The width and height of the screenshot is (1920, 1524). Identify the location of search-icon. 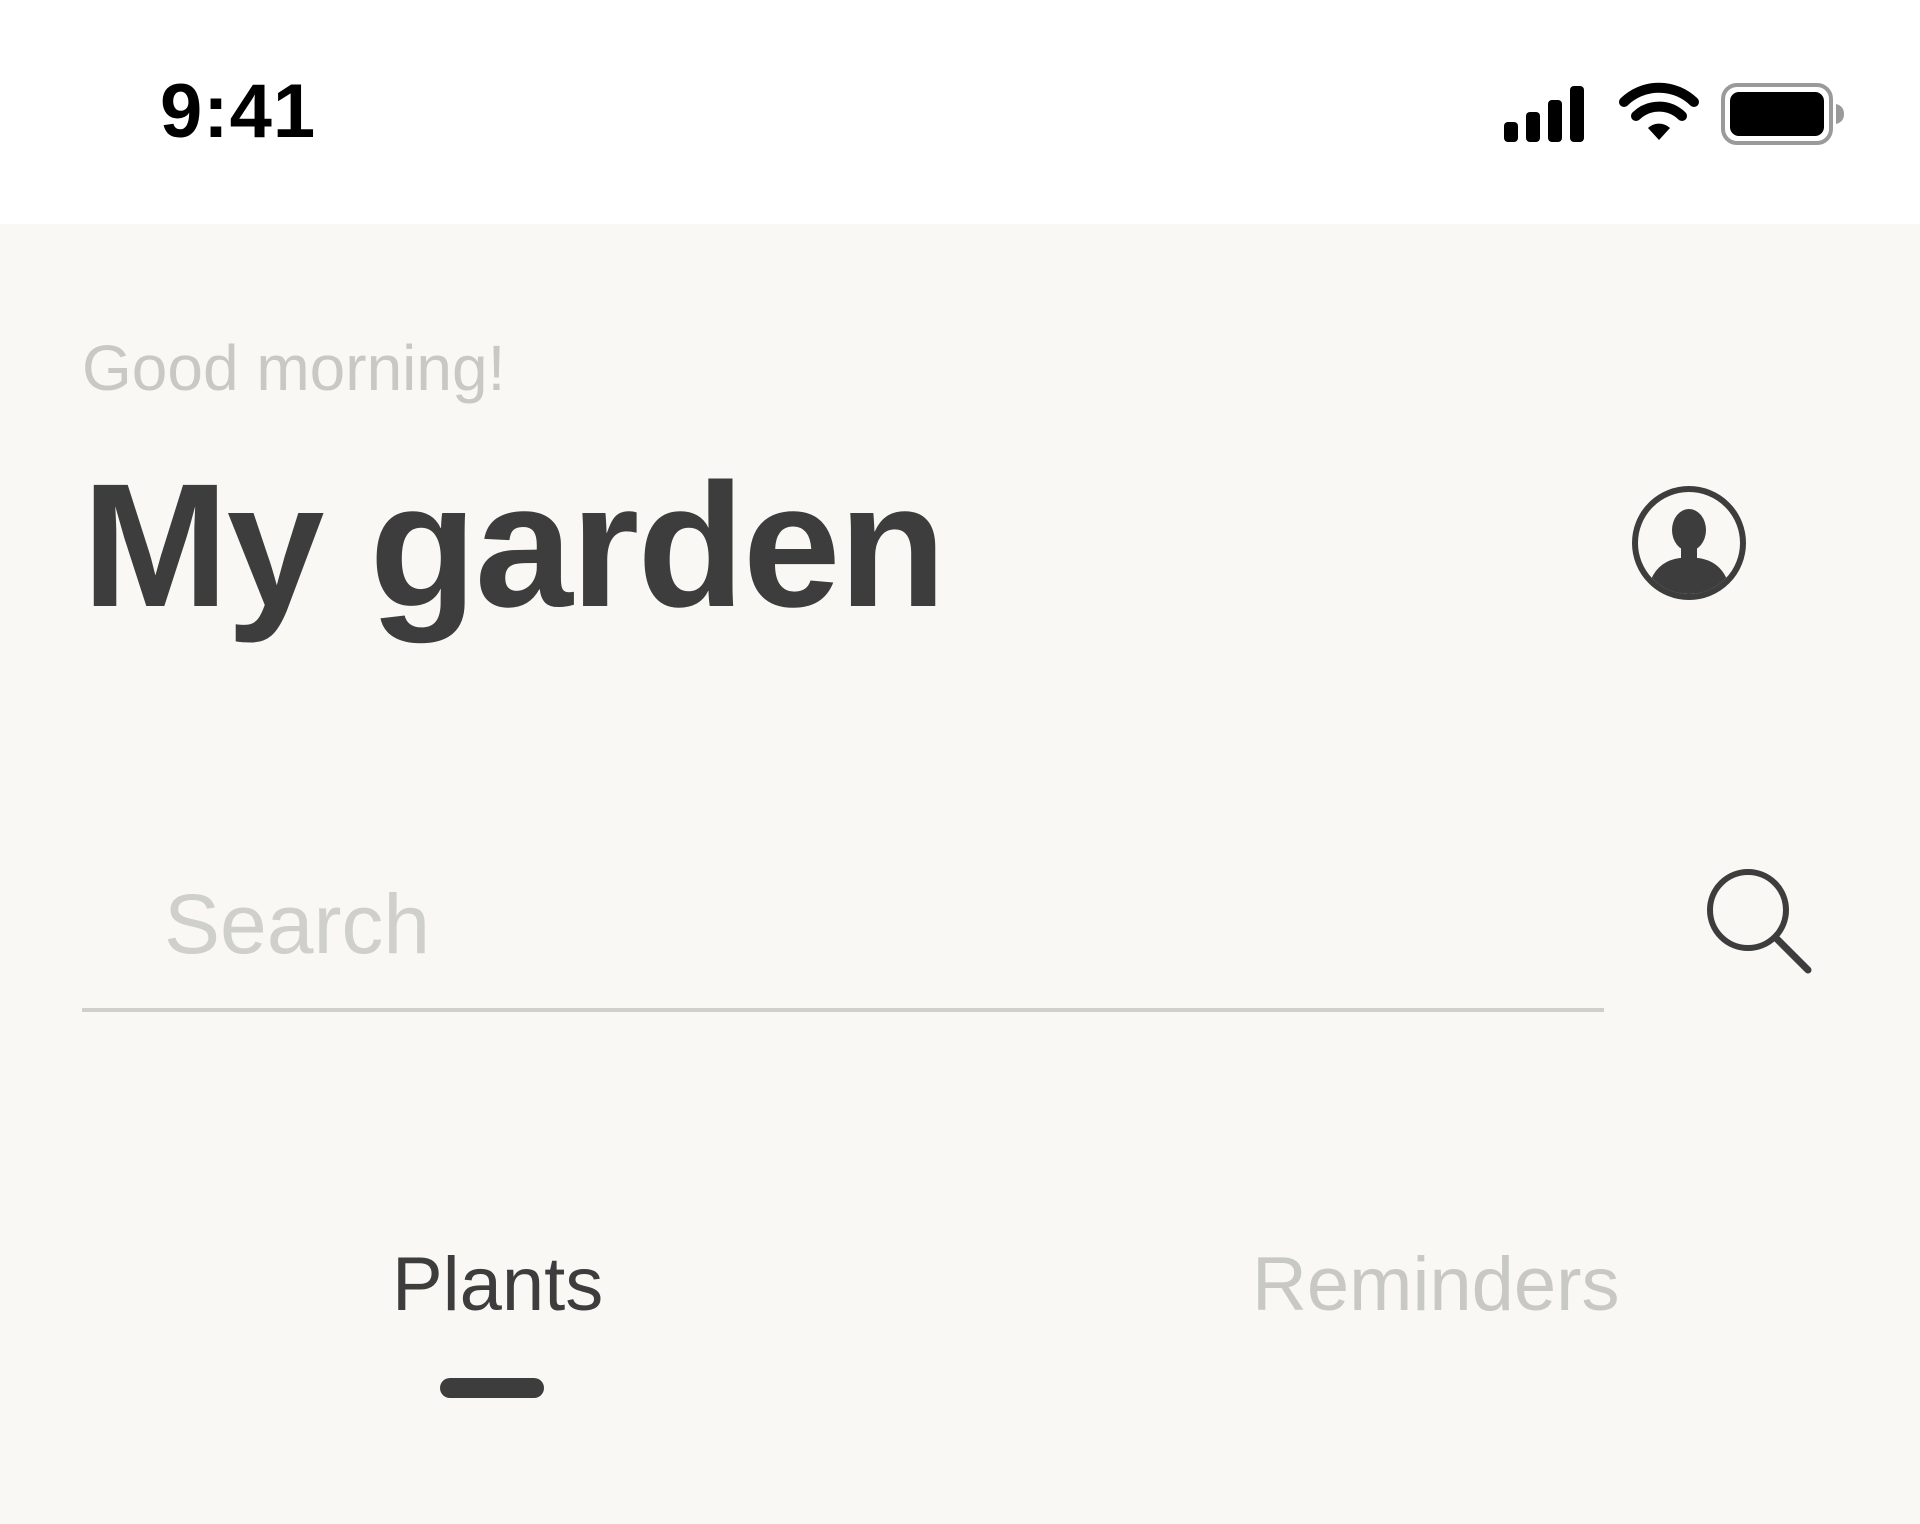
(1759, 921).